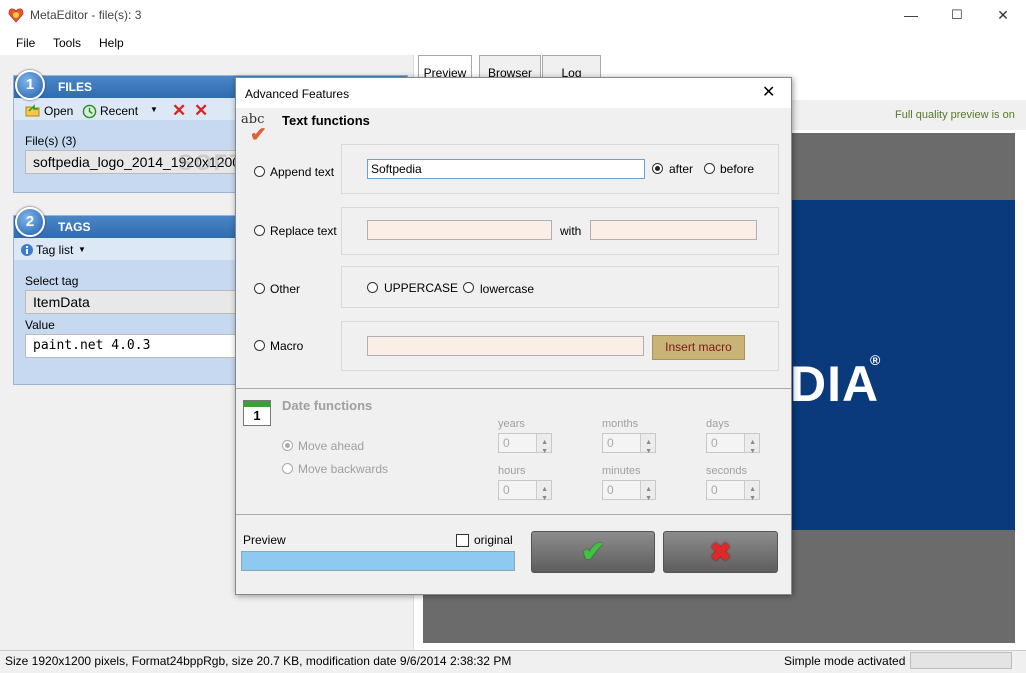  I want to click on insert-macro-button: Insert macro, so click(698, 347).